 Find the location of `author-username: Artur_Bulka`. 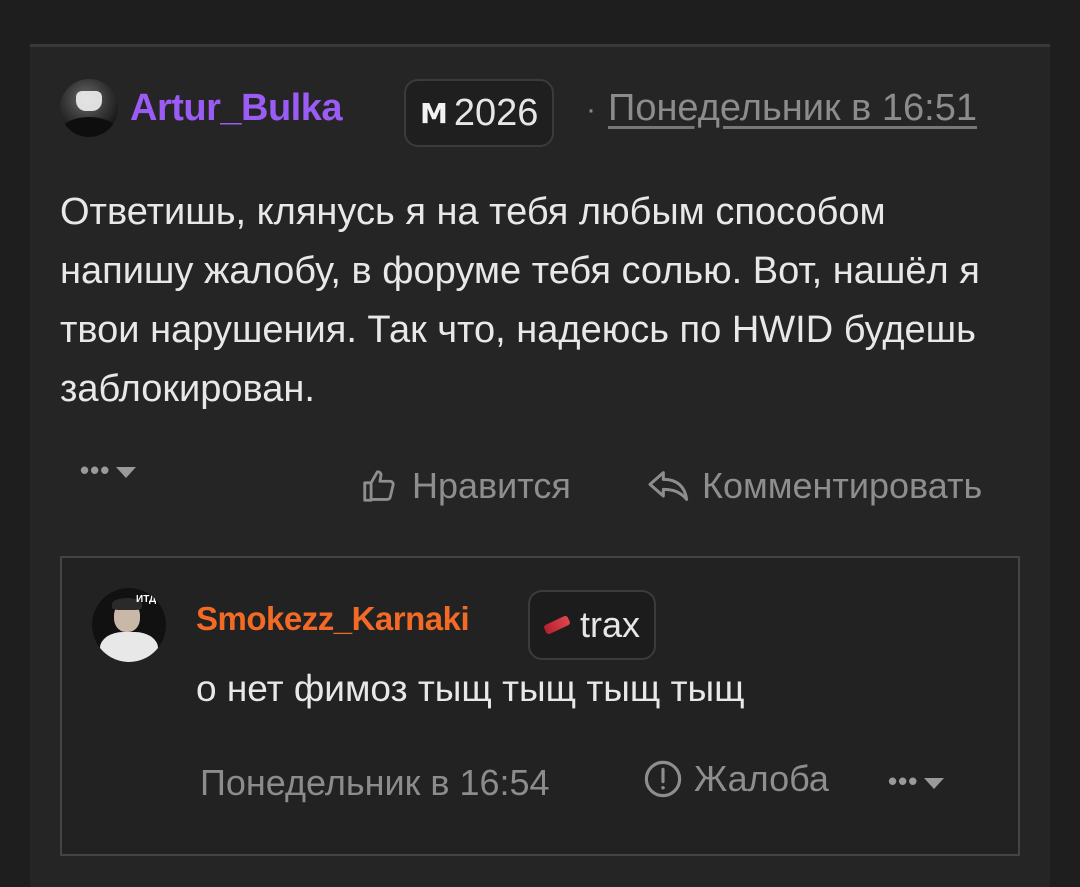

author-username: Artur_Bulka is located at coordinates (236, 108).